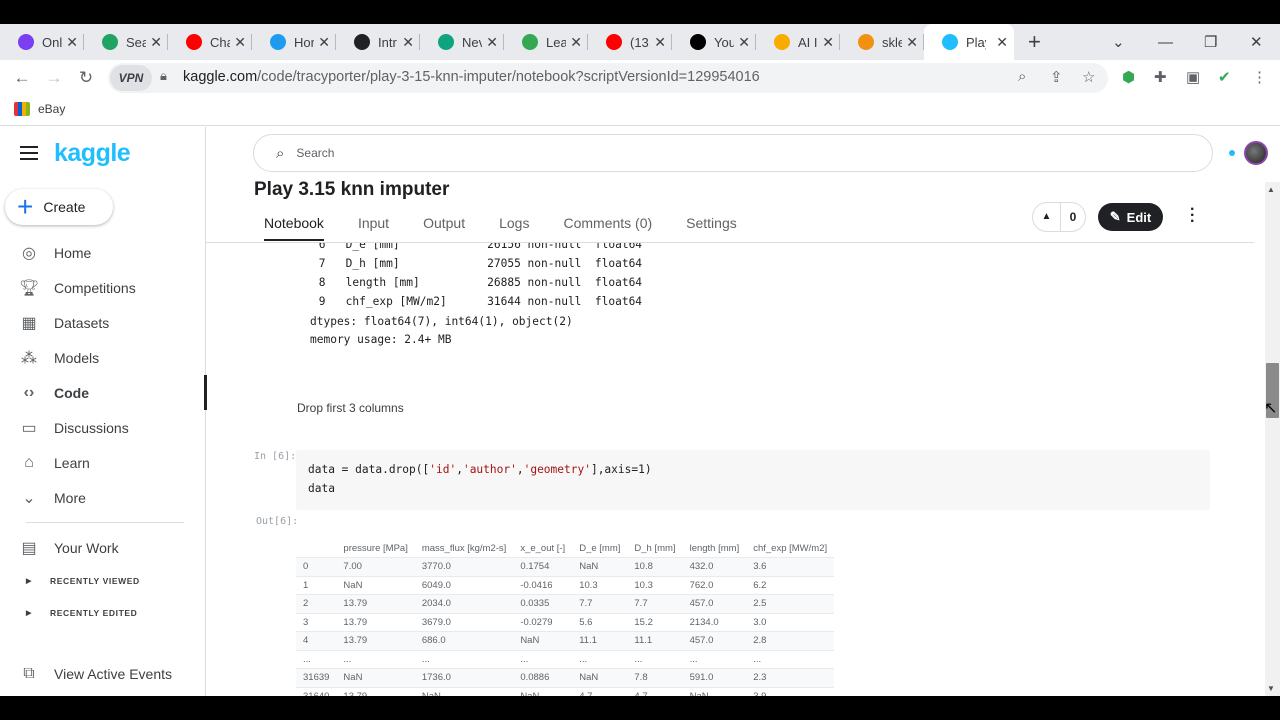 This screenshot has height=720, width=1280. I want to click on create-button: + Create, so click(59, 207).